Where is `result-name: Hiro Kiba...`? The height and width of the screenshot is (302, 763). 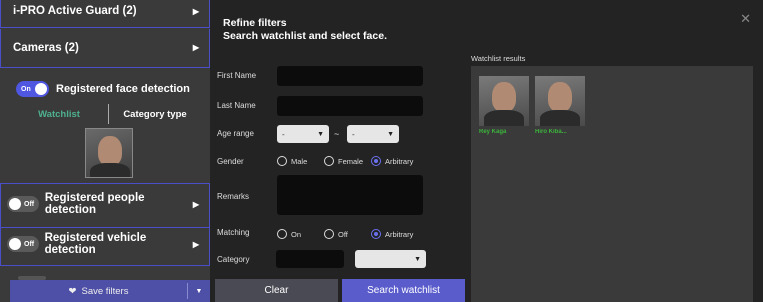 result-name: Hiro Kiba... is located at coordinates (551, 132).